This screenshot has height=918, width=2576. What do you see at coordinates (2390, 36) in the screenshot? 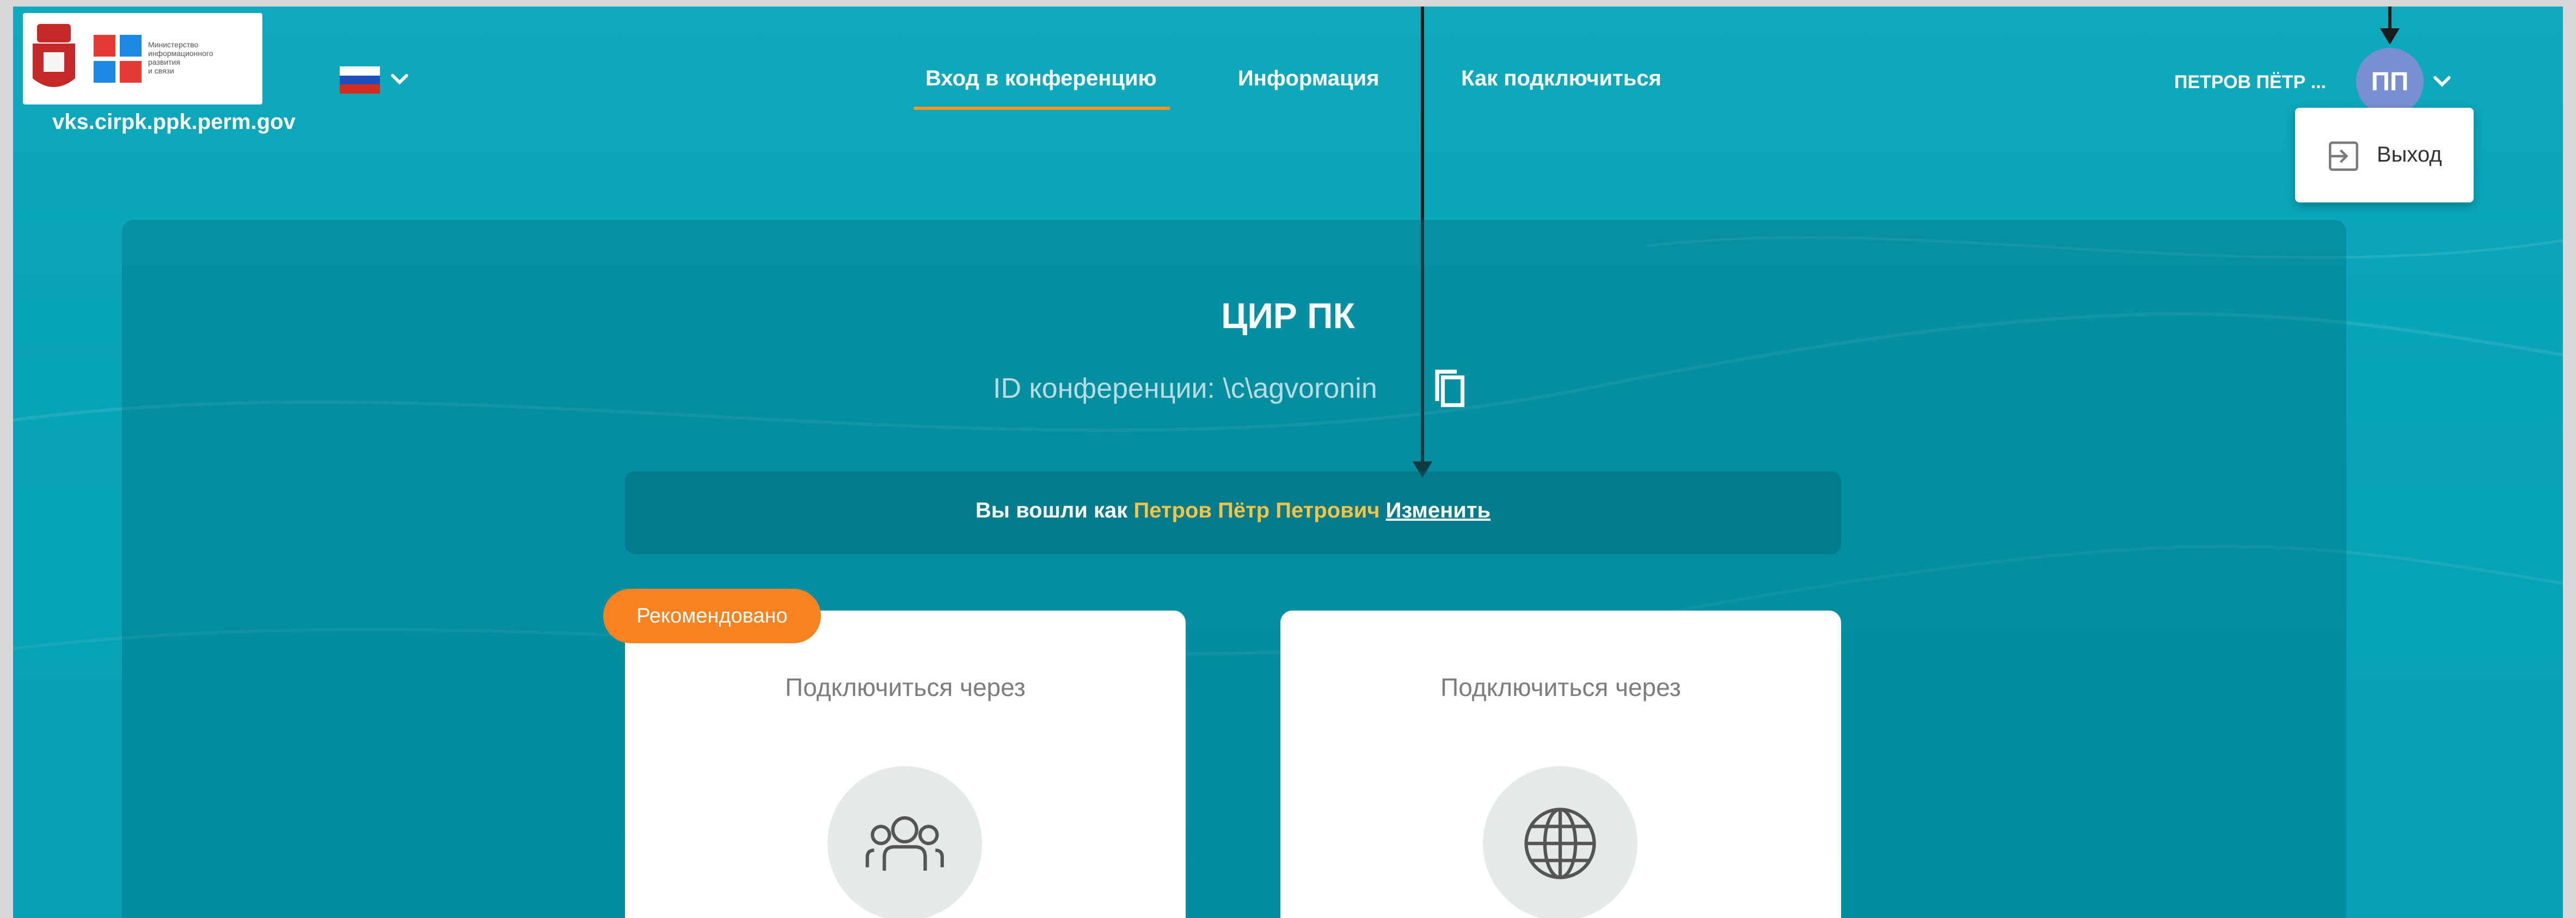
I see `annotation-arrow-head` at bounding box center [2390, 36].